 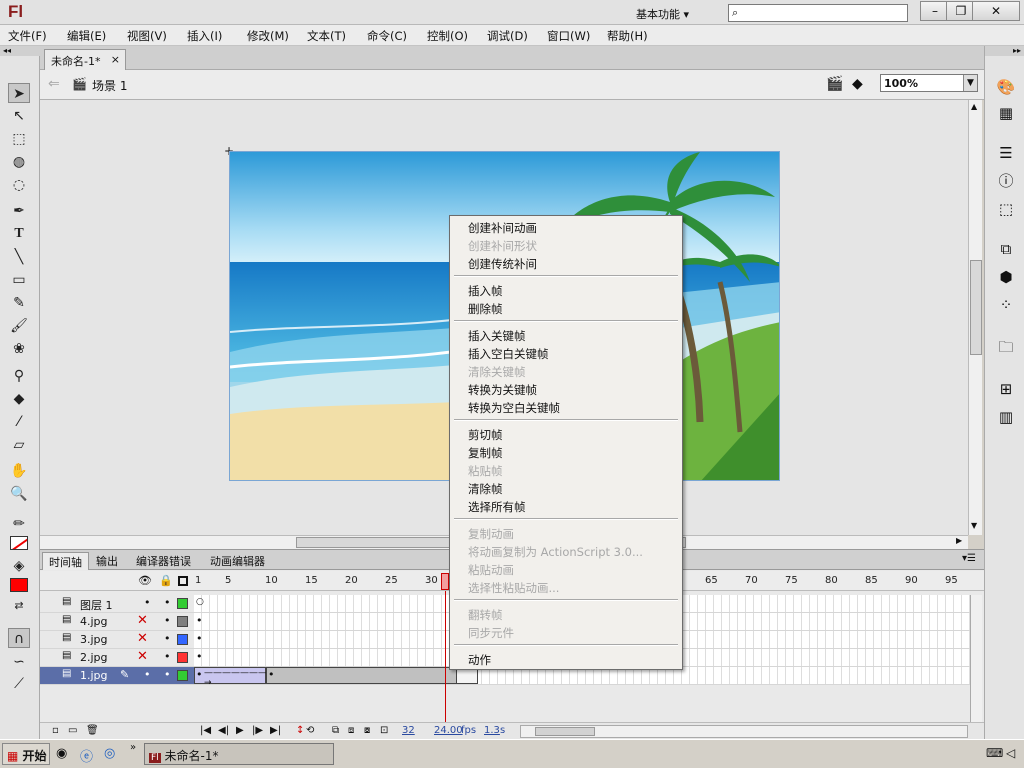 What do you see at coordinates (1010, 753) in the screenshot?
I see `tray-expand-icon: ◁` at bounding box center [1010, 753].